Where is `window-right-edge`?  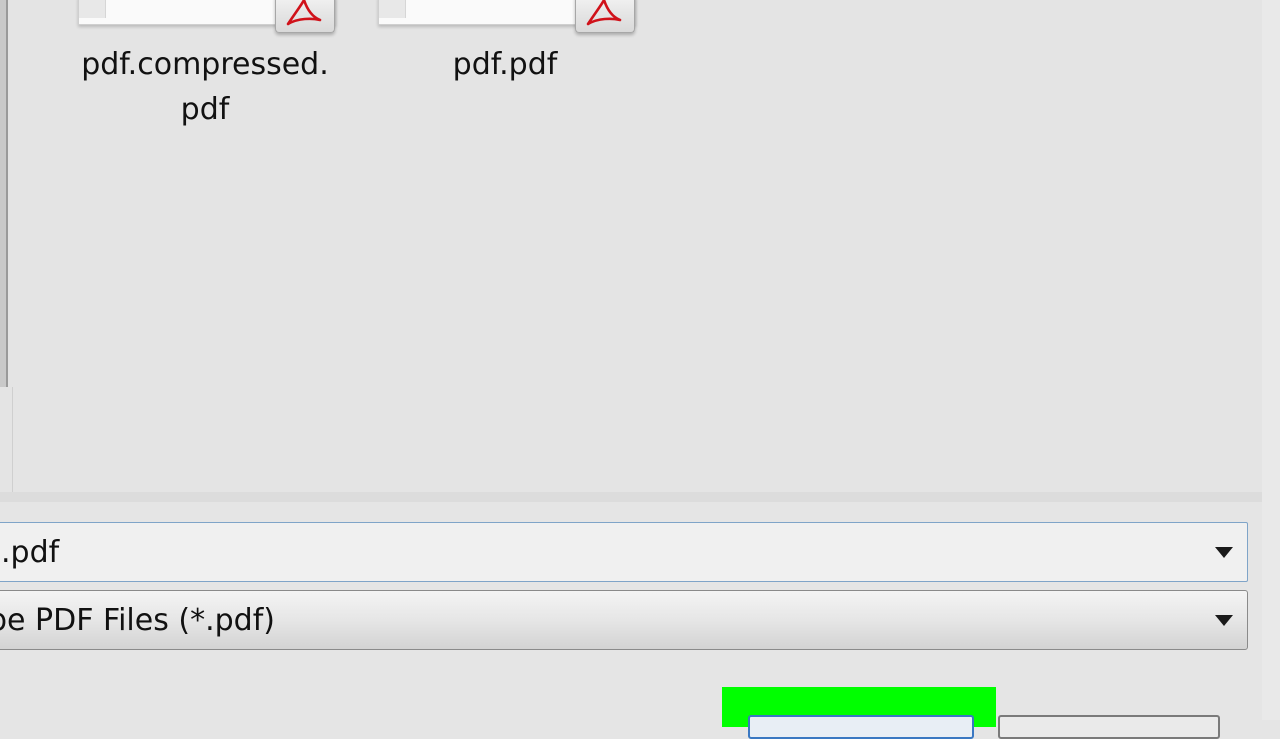 window-right-edge is located at coordinates (1271, 360).